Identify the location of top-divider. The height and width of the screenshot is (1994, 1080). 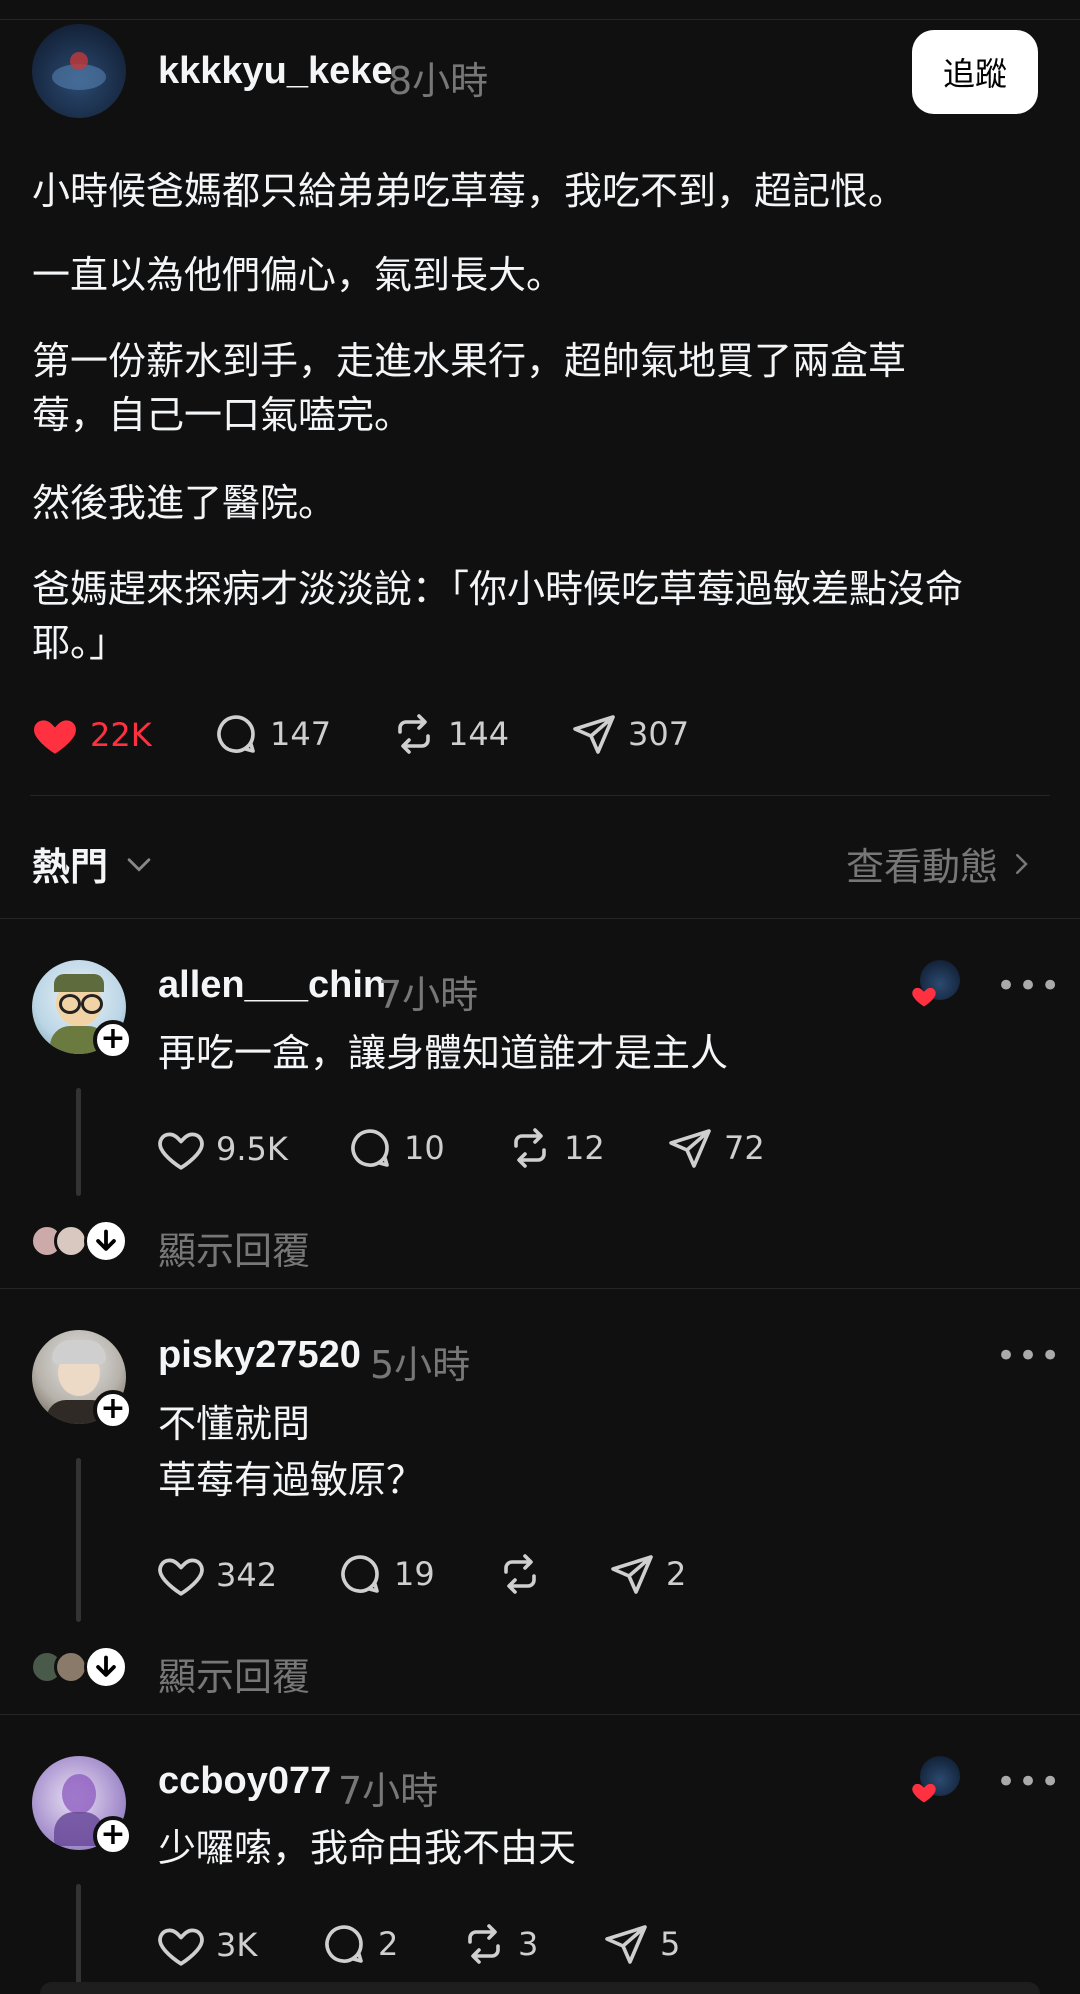
(540, 19).